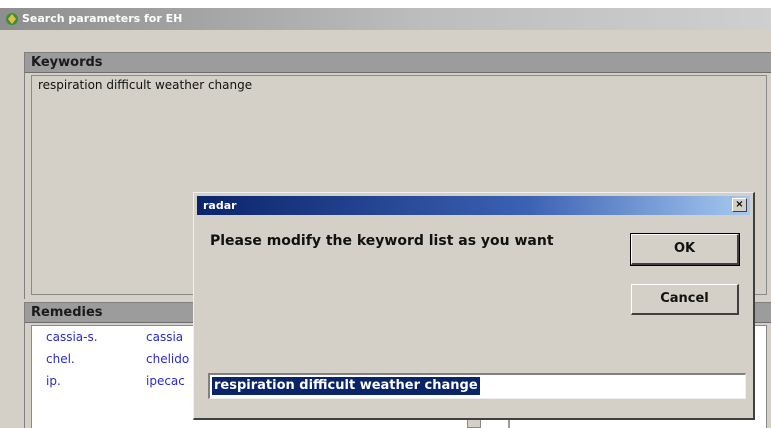 Image resolution: width=771 pixels, height=428 pixels. Describe the element at coordinates (739, 205) in the screenshot. I see `close-icon: ×` at that location.